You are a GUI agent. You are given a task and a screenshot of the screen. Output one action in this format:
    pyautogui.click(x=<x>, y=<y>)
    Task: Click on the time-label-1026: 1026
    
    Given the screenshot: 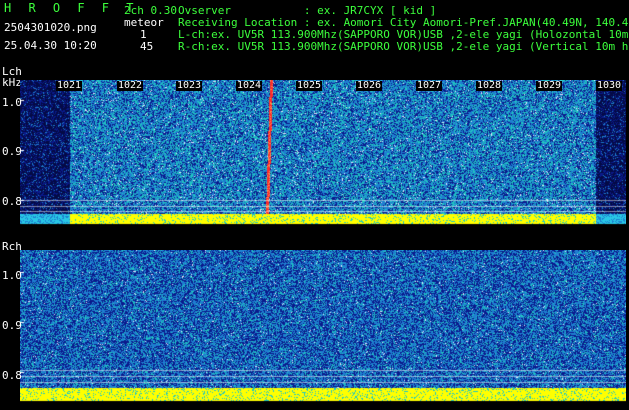 What is the action you would take?
    pyautogui.click(x=369, y=85)
    